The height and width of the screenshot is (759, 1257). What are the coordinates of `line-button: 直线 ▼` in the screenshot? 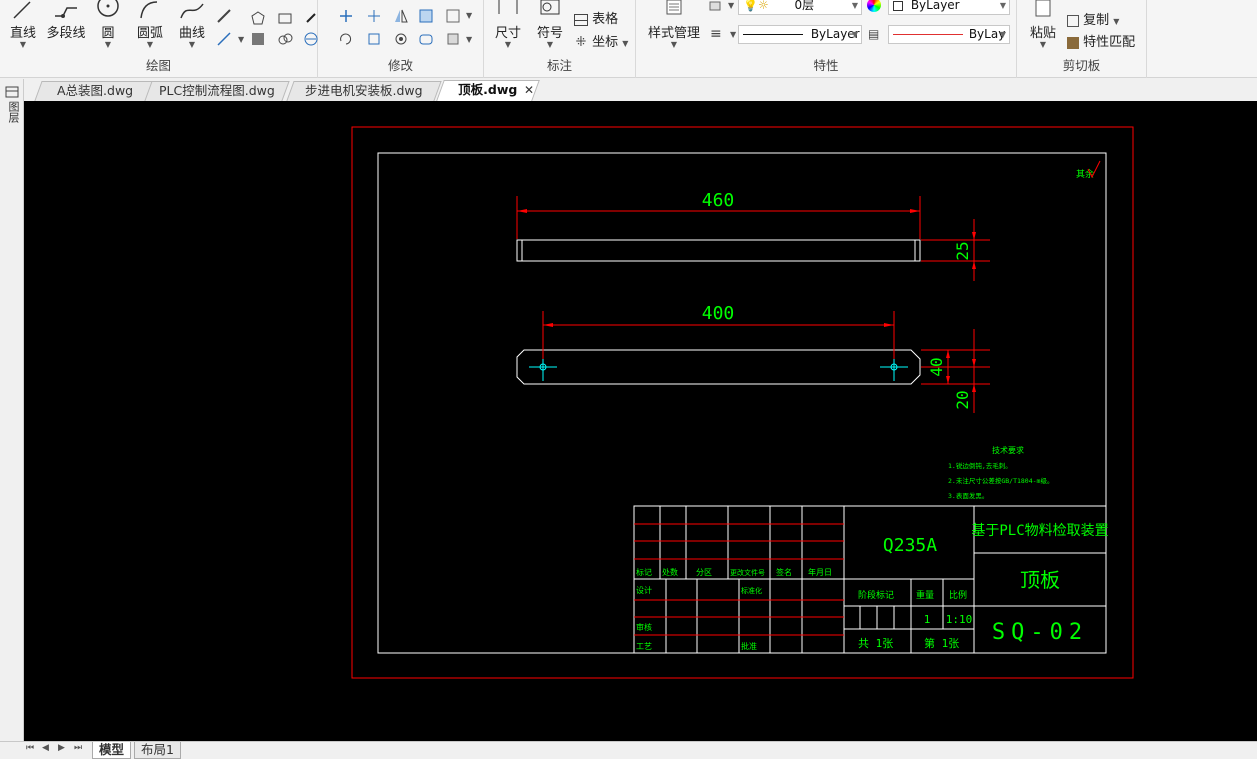 It's located at (23, 24).